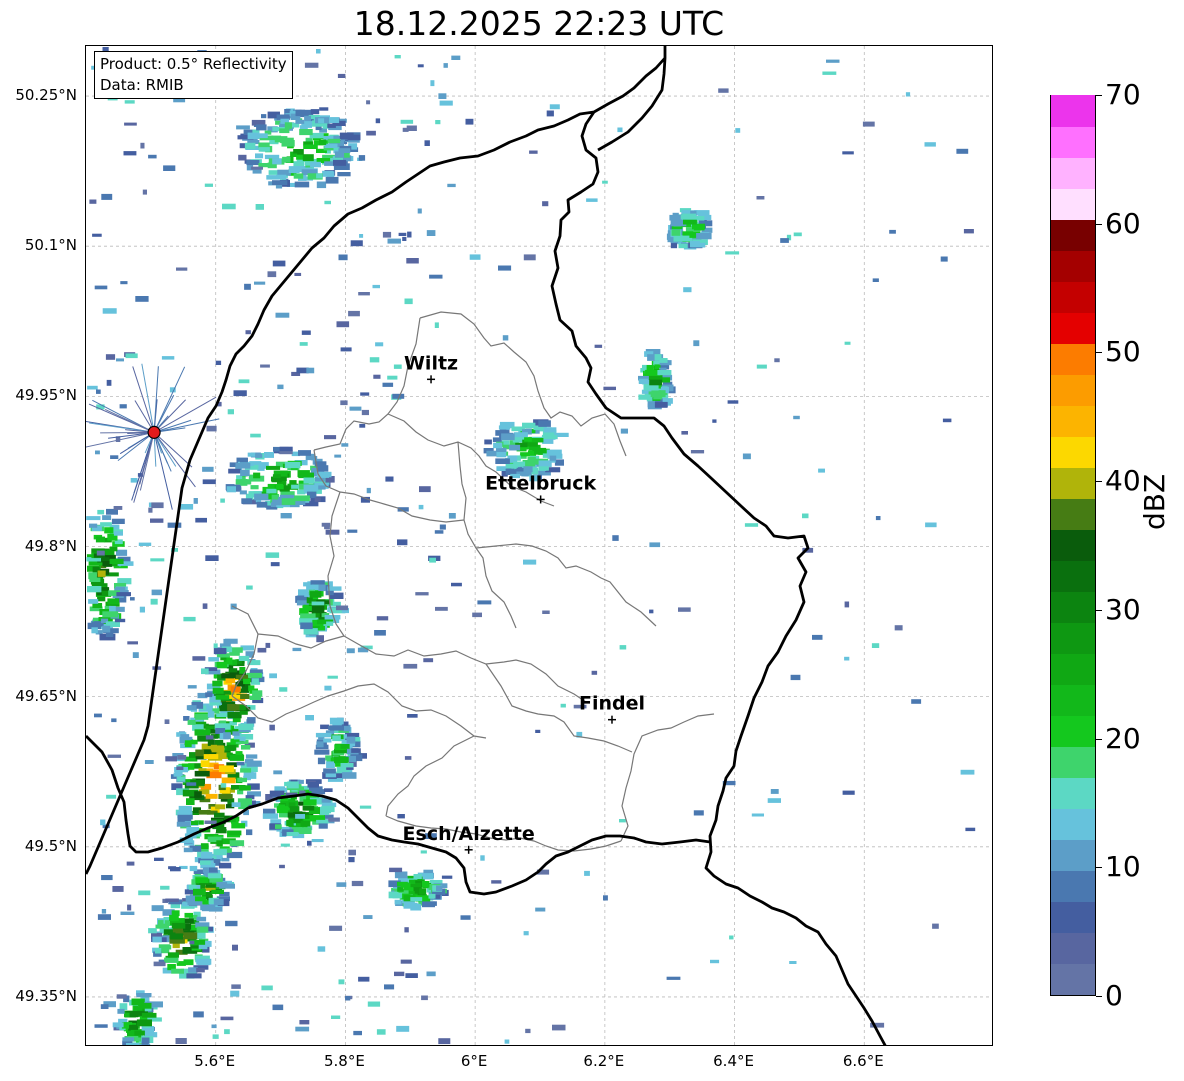 The width and height of the screenshot is (1184, 1081). I want to click on city-marker: Esch/Alzette, so click(469, 838).